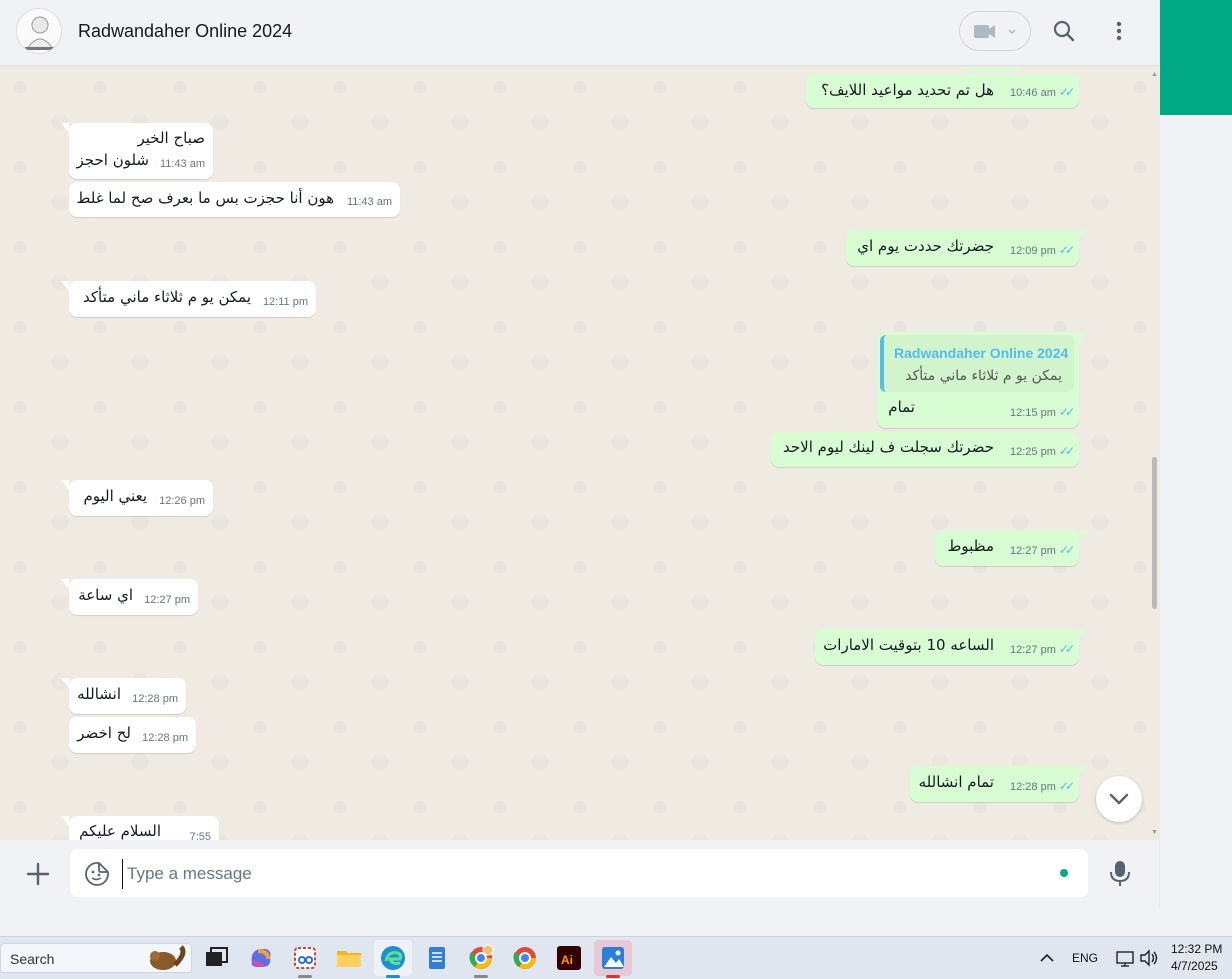 The height and width of the screenshot is (979, 1232). What do you see at coordinates (481, 958) in the screenshot?
I see `chrome-profile-icon` at bounding box center [481, 958].